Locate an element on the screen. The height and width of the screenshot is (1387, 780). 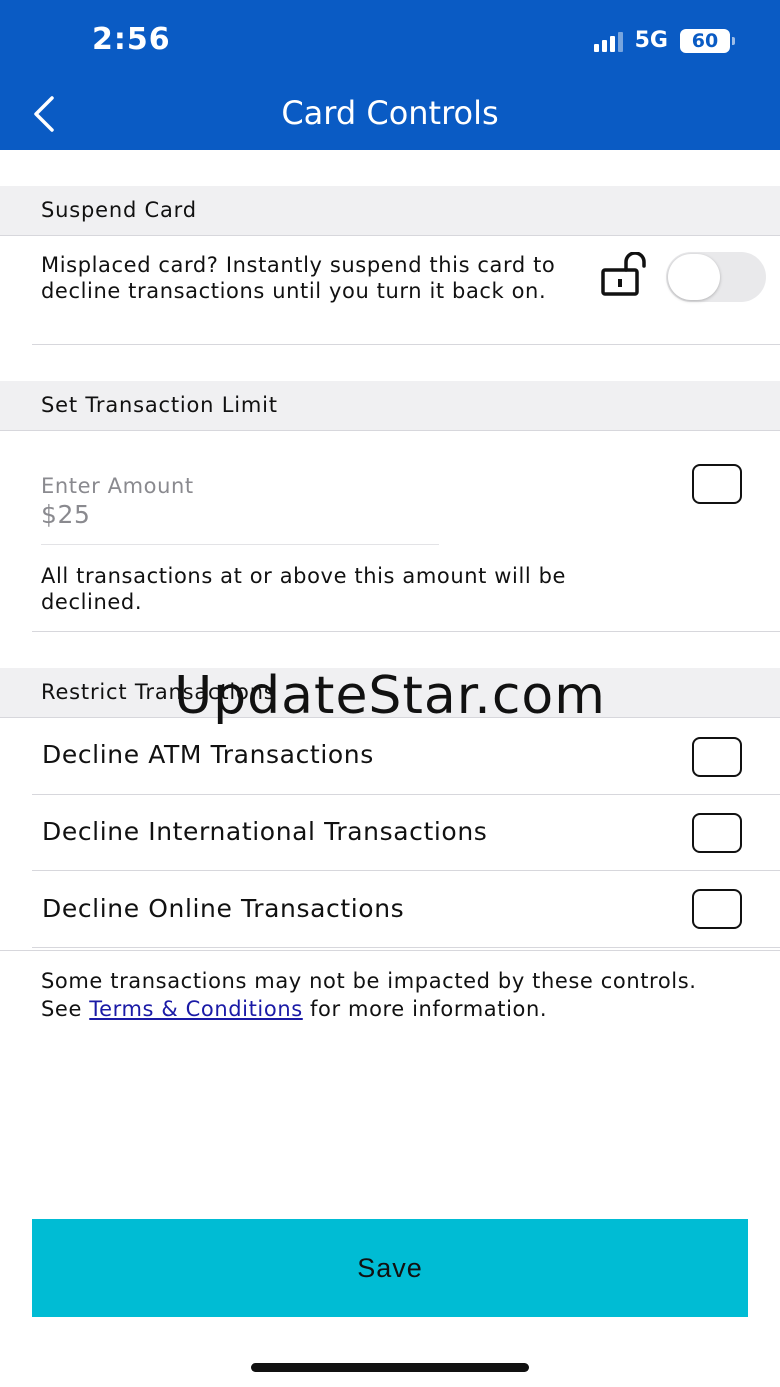
limit-checkbox is located at coordinates (717, 484).